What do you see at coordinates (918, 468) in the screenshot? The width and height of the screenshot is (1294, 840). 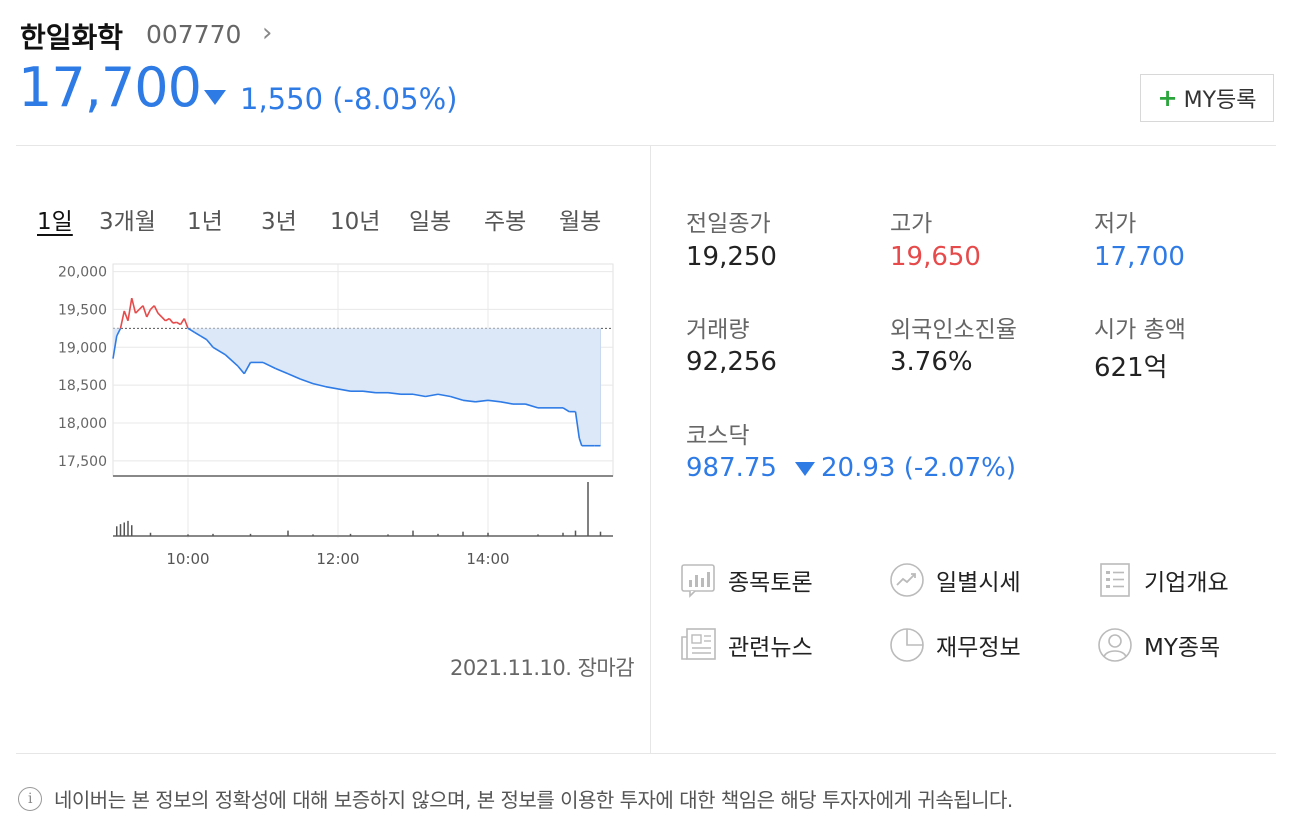 I see `index-change: 20.93 (-2.07%)` at bounding box center [918, 468].